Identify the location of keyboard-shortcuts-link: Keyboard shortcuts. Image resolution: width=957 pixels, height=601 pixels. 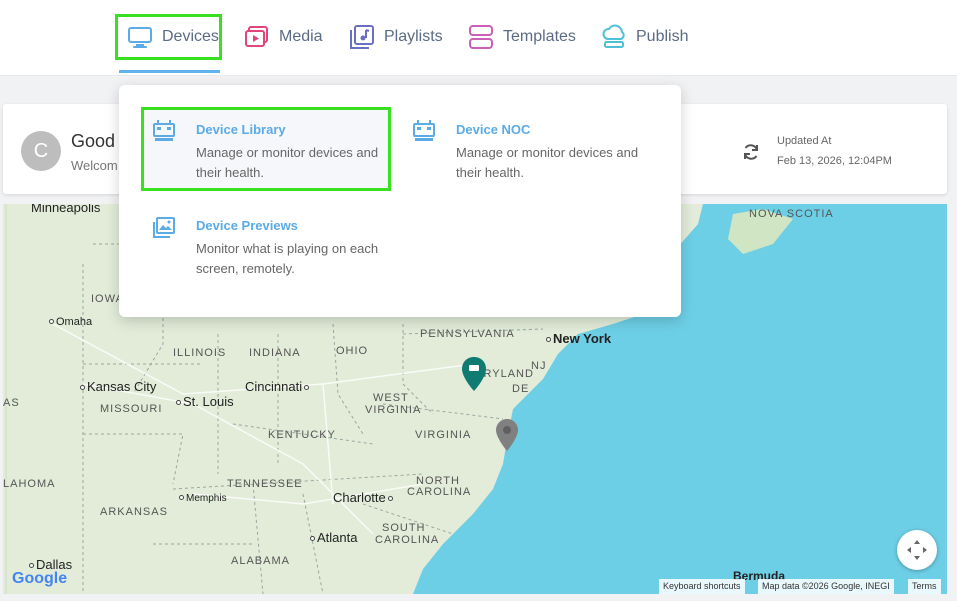
(702, 586).